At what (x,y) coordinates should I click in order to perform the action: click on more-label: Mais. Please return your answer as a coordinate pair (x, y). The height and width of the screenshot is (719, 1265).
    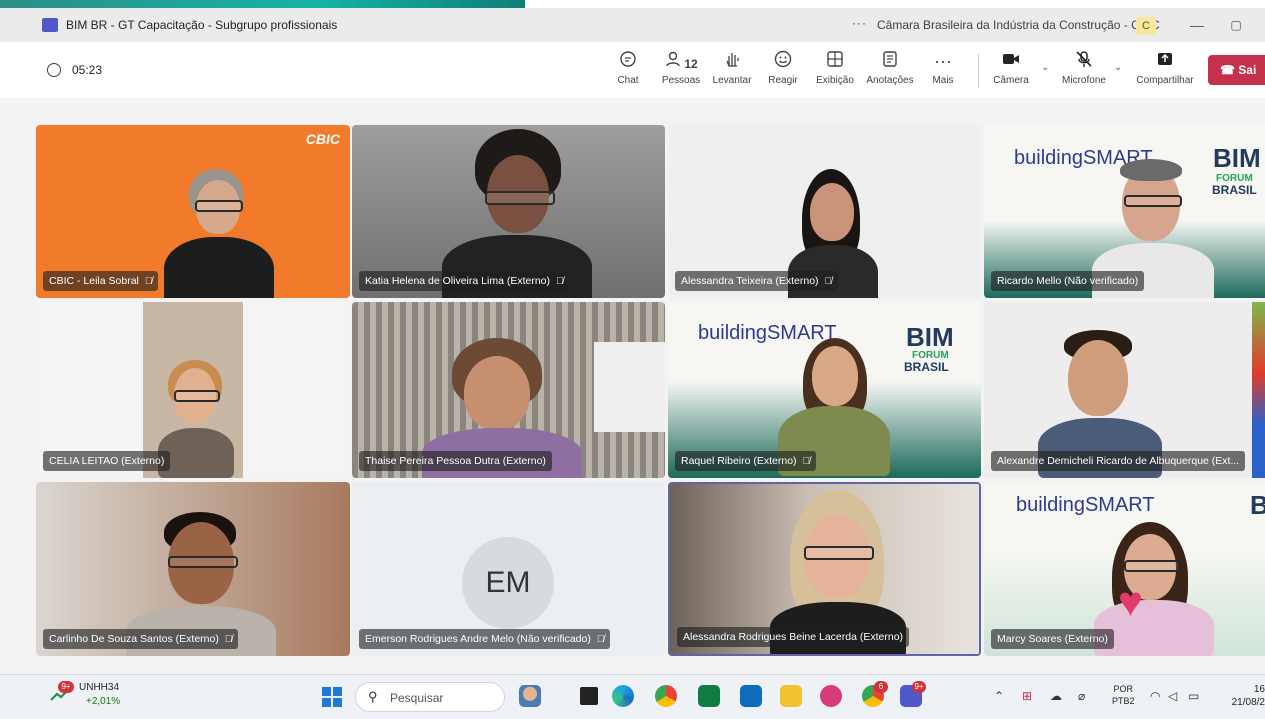
    Looking at the image, I should click on (943, 80).